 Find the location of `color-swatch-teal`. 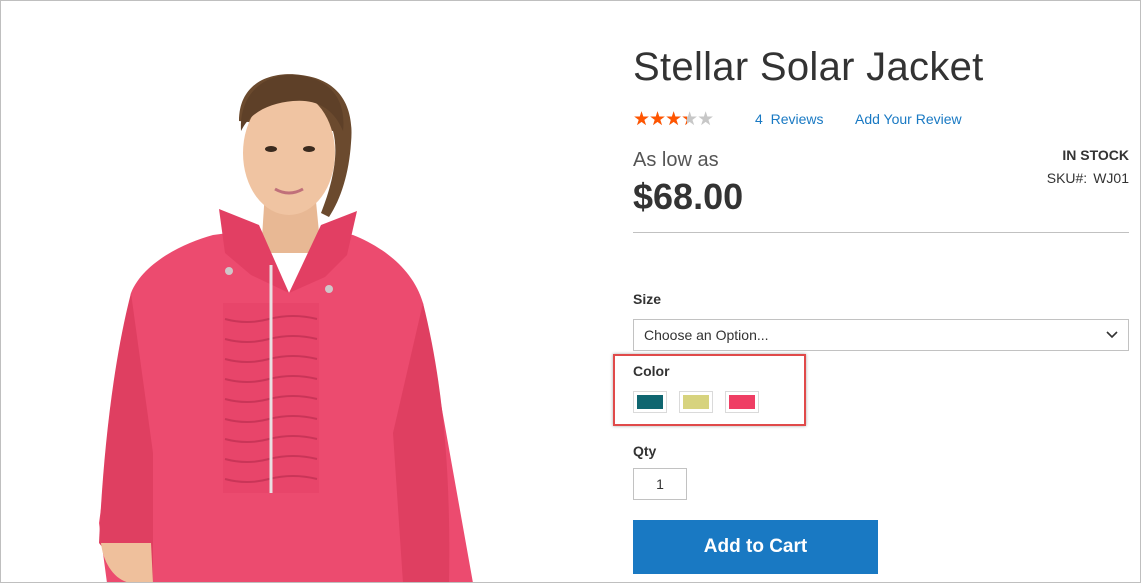

color-swatch-teal is located at coordinates (650, 402).